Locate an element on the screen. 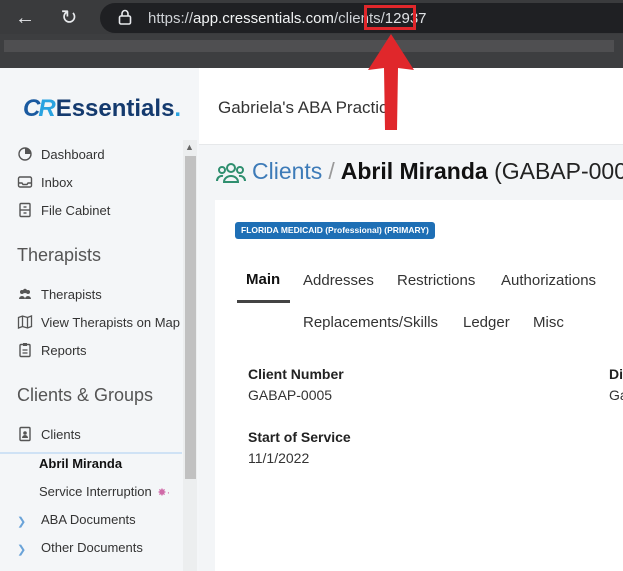 Image resolution: width=623 pixels, height=571 pixels. dashboard-icon is located at coordinates (25, 154).